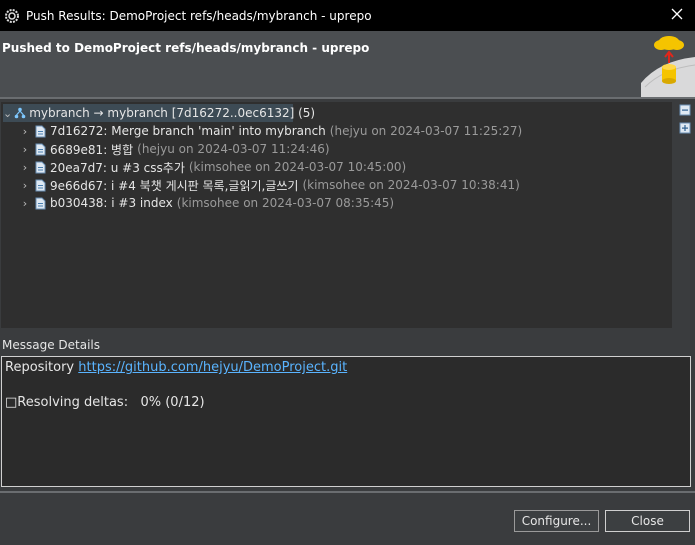 Image resolution: width=695 pixels, height=545 pixels. Describe the element at coordinates (426, 131) in the screenshot. I see `commit-meta: (hejyu on 2024-03-07 11:25:27)` at that location.